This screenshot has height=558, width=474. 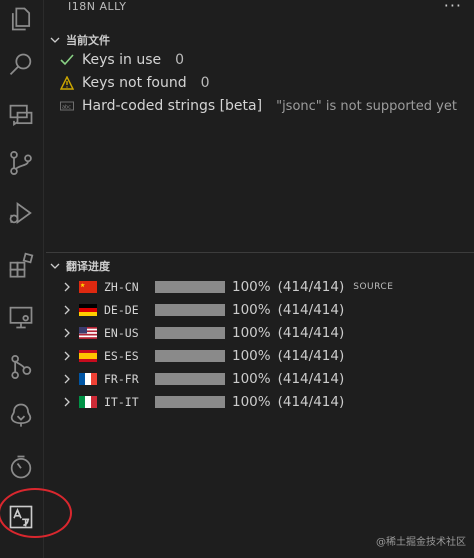 I want to click on string-icon: abc, so click(x=67, y=106).